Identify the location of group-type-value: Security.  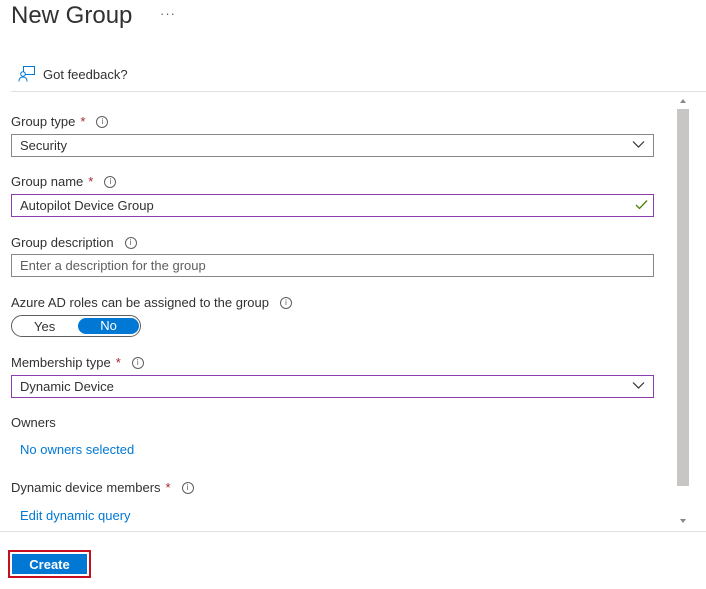
(43, 145).